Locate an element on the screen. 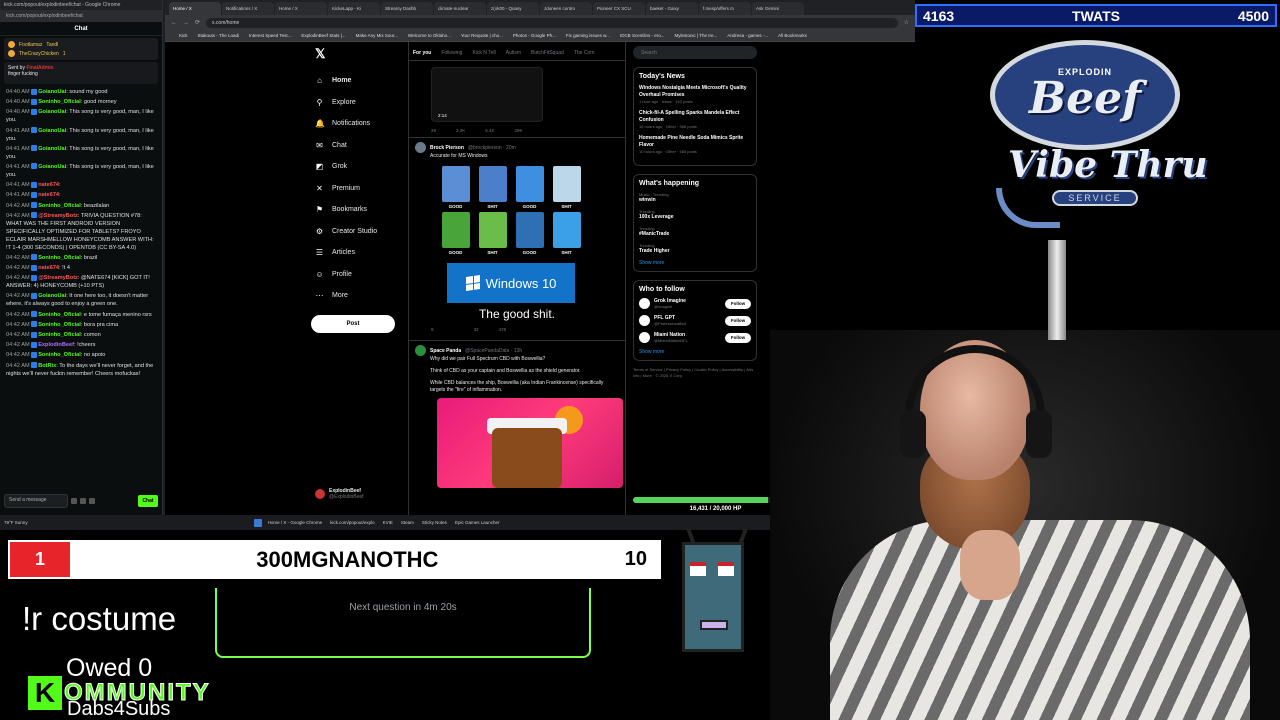 Image resolution: width=1280 pixels, height=720 pixels. promo-image is located at coordinates (530, 443).